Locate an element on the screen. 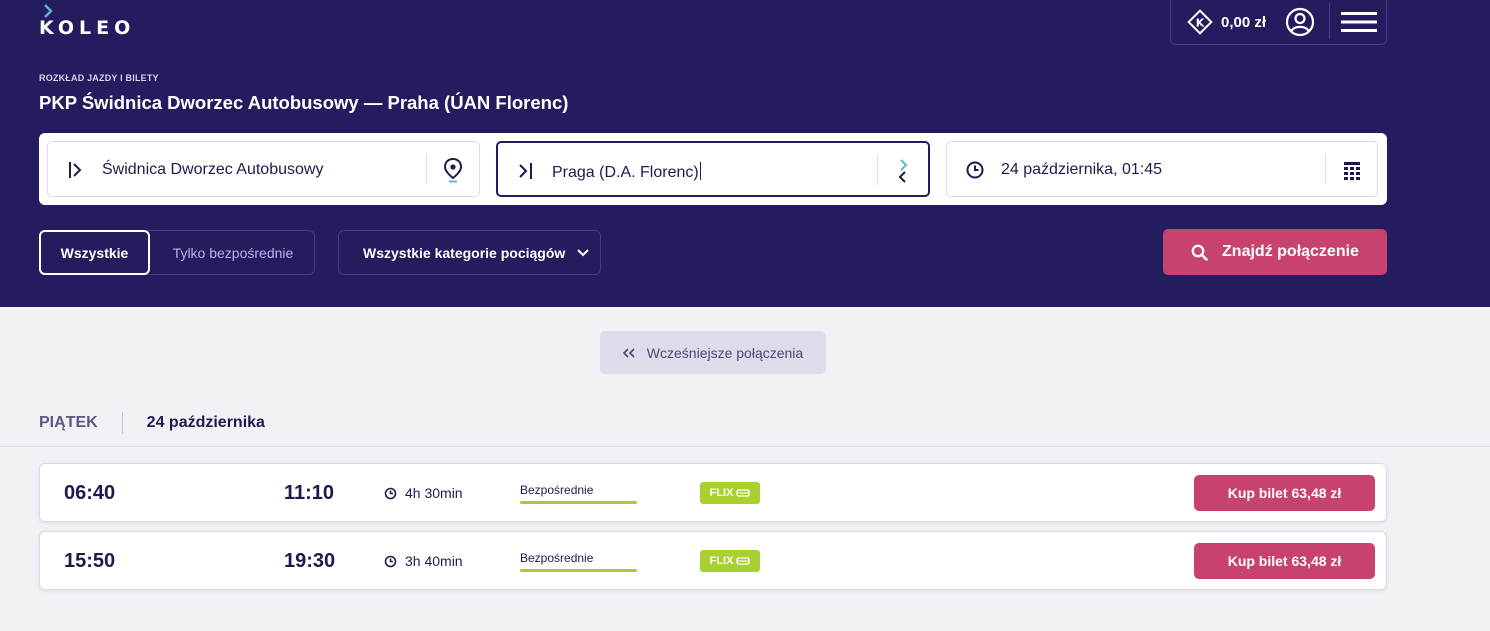 This screenshot has height=631, width=1490. find-connection-button: Znajdź połączenie is located at coordinates (1275, 252).